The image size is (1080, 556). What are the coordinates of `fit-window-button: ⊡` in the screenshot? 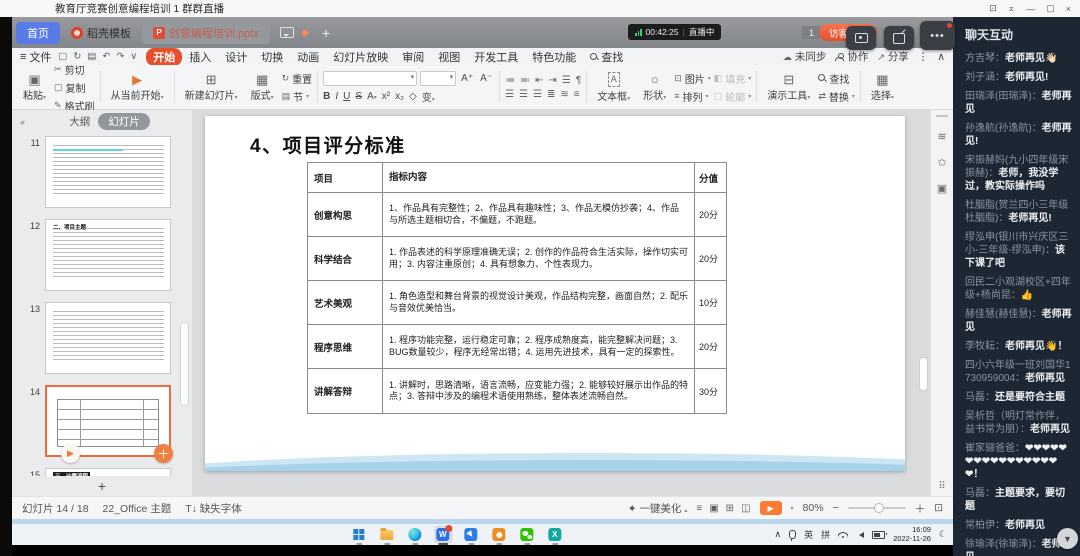 It's located at (938, 508).